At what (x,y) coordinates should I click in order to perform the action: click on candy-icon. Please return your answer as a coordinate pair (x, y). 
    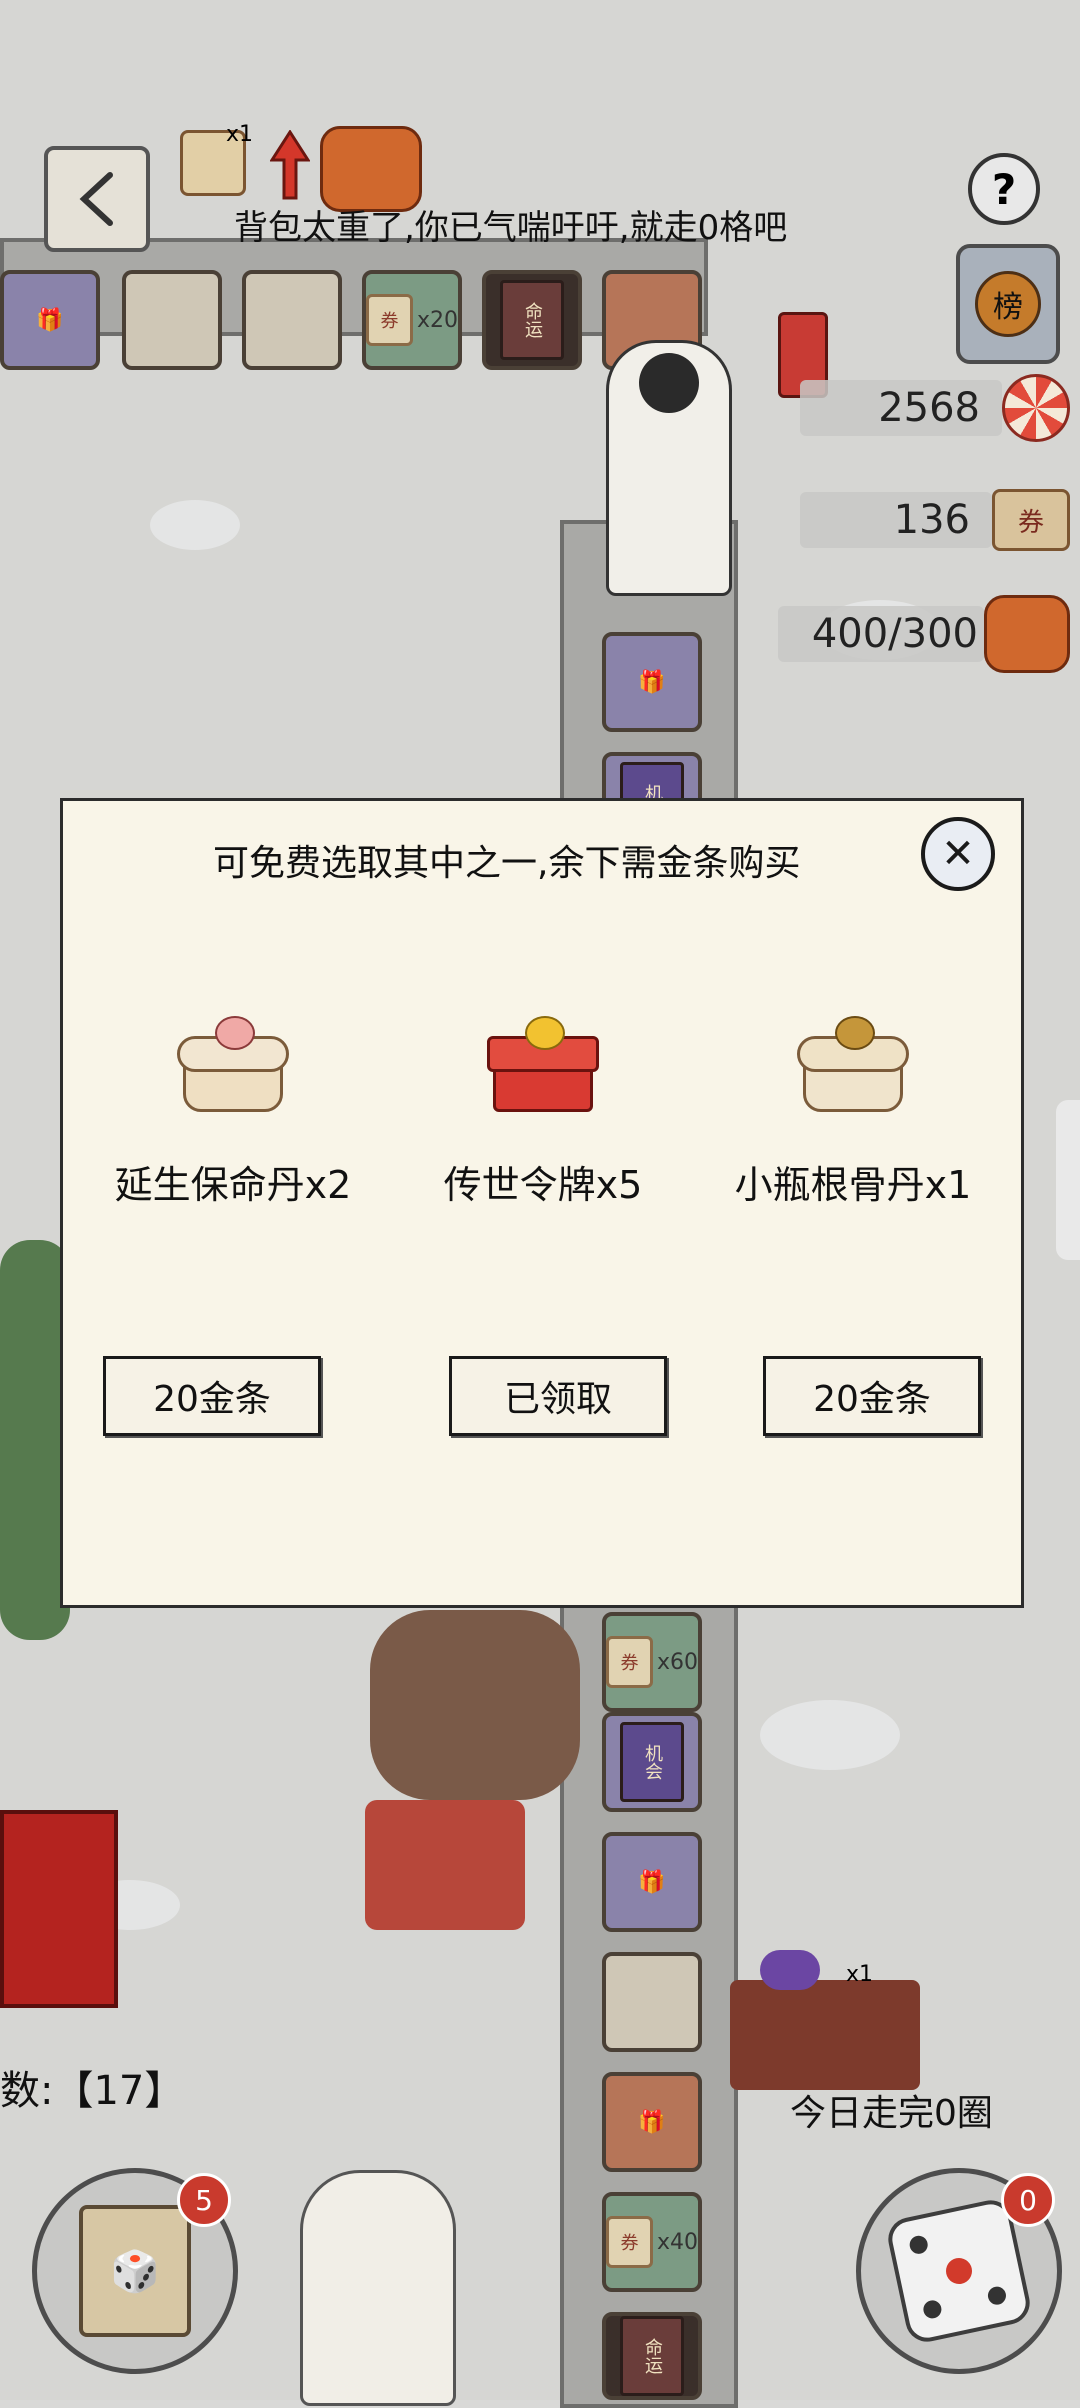
    Looking at the image, I should click on (790, 1970).